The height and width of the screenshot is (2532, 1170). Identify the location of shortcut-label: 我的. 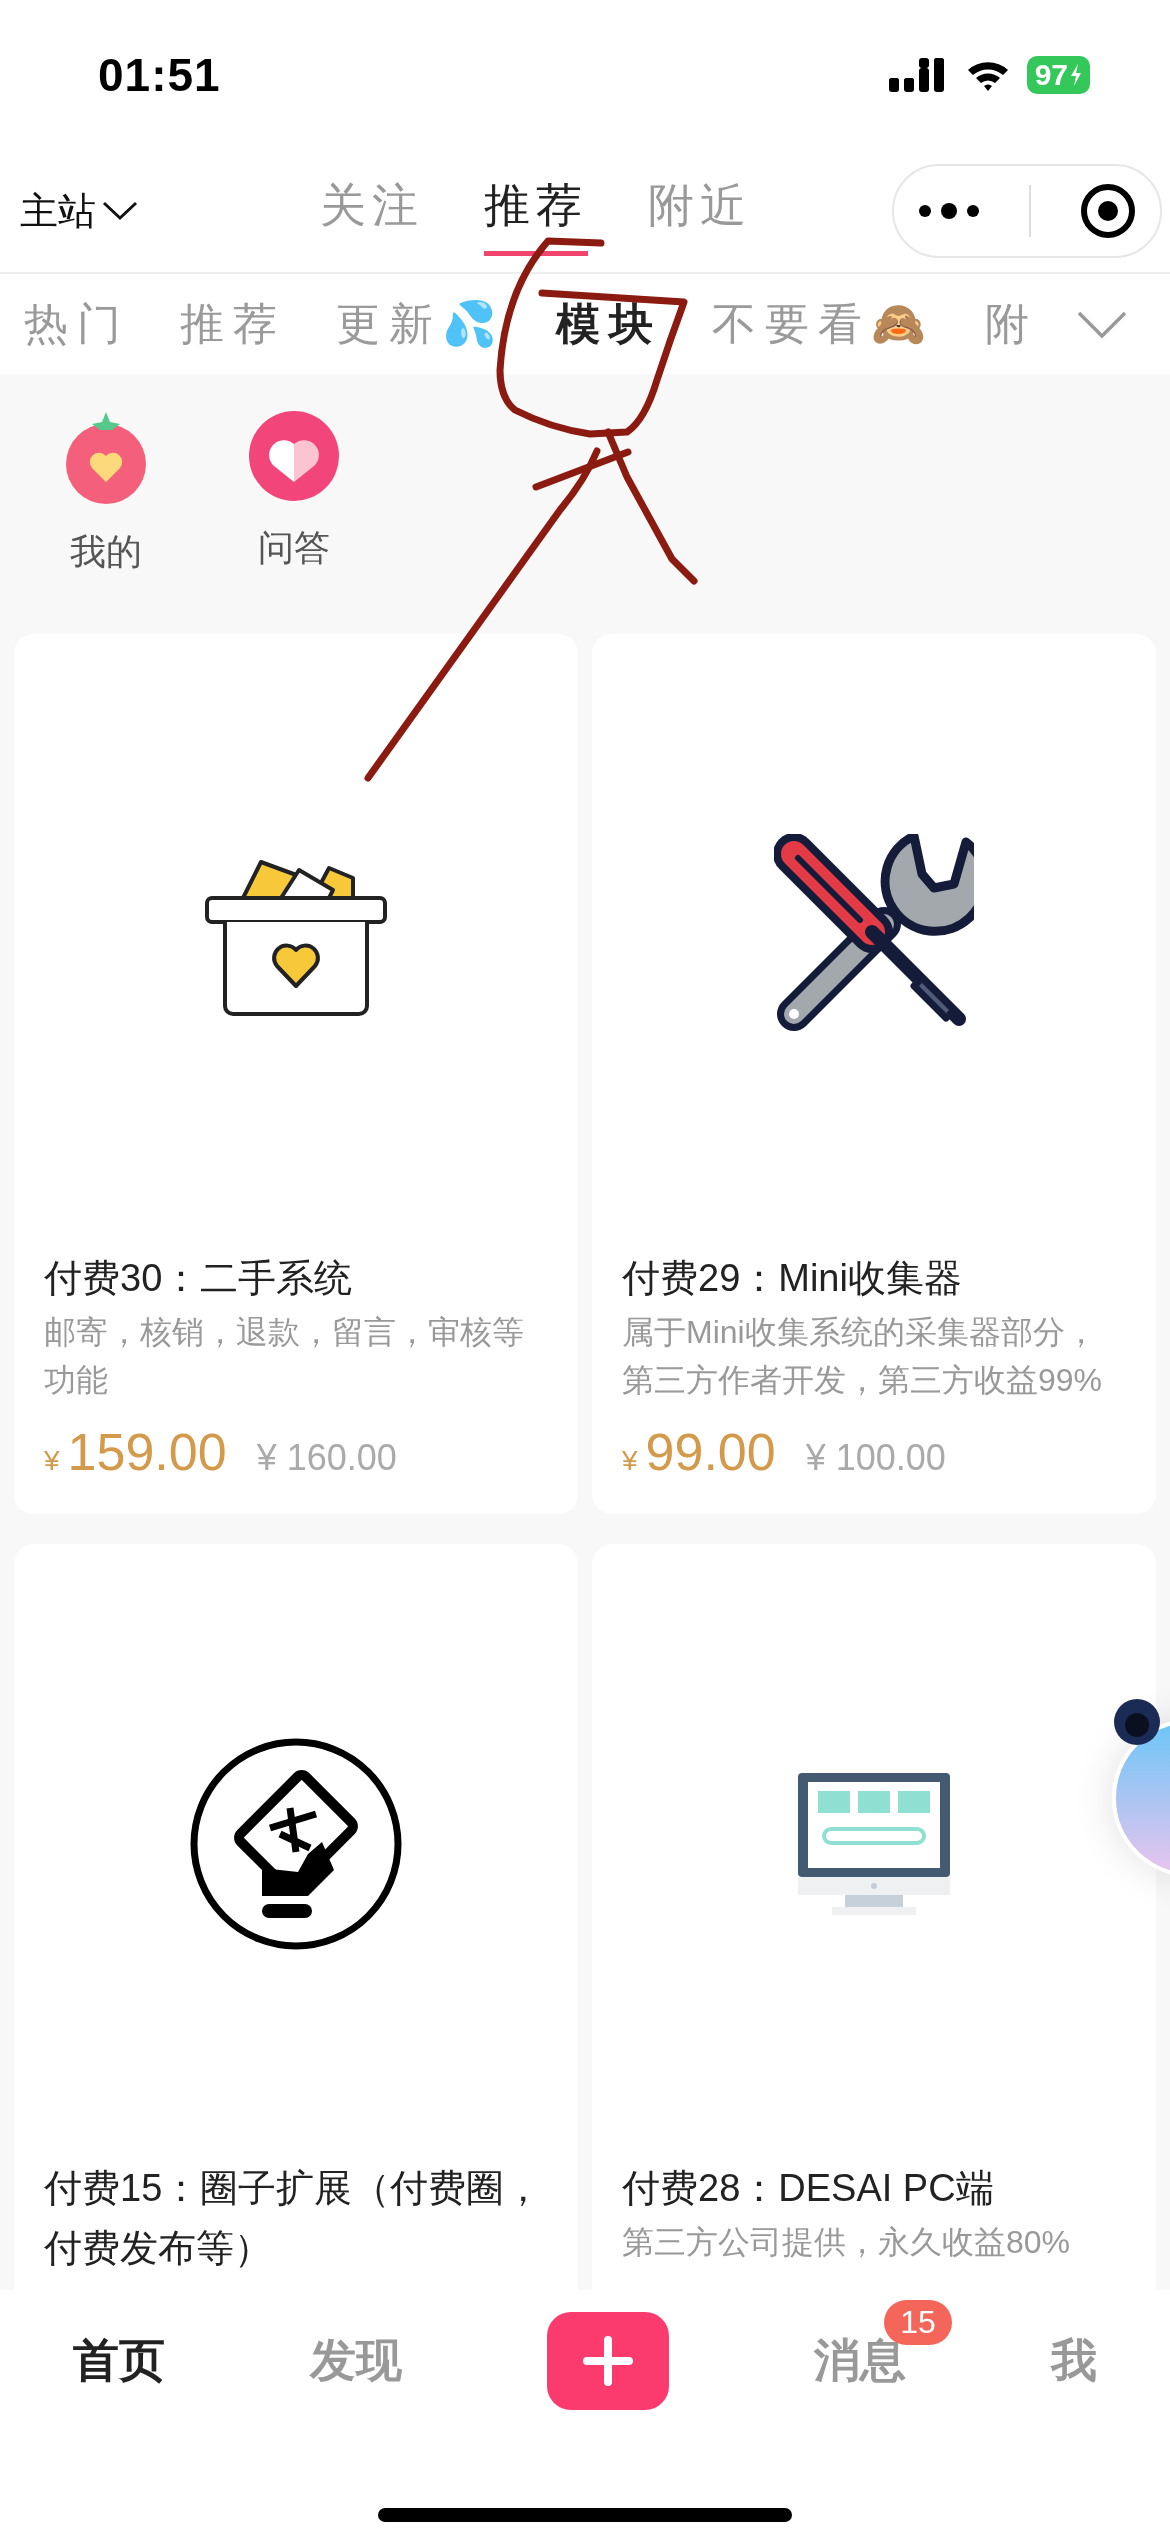
(106, 552).